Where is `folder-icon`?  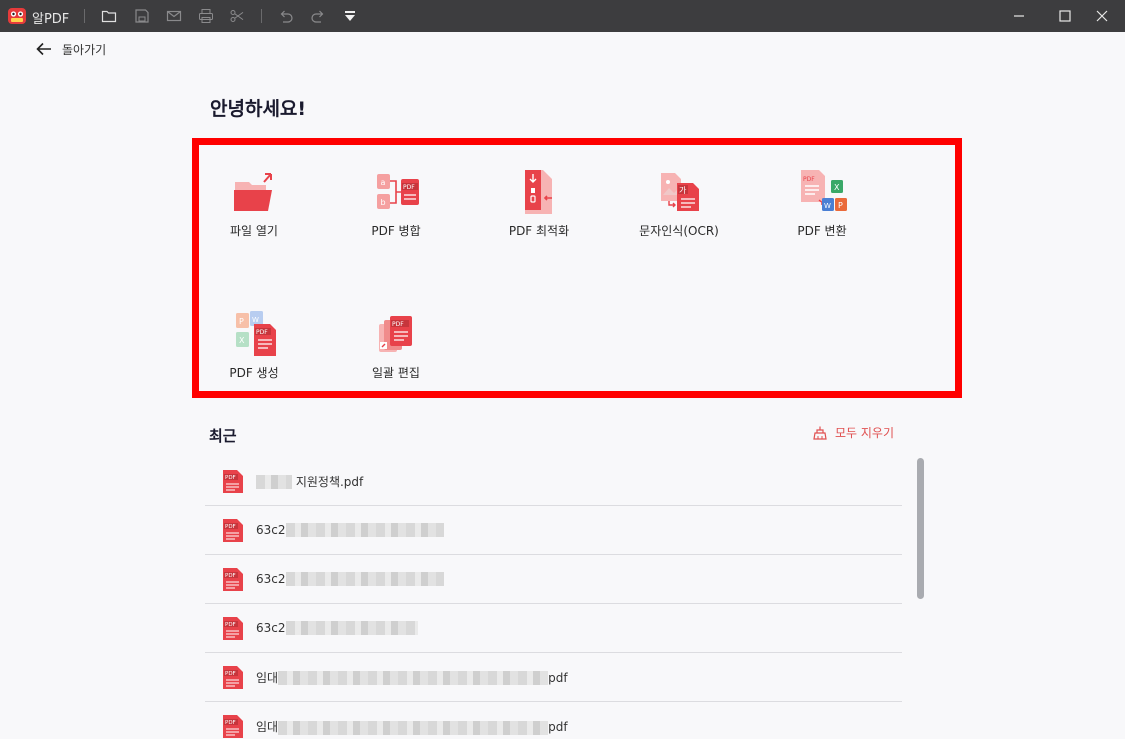
folder-icon is located at coordinates (109, 16).